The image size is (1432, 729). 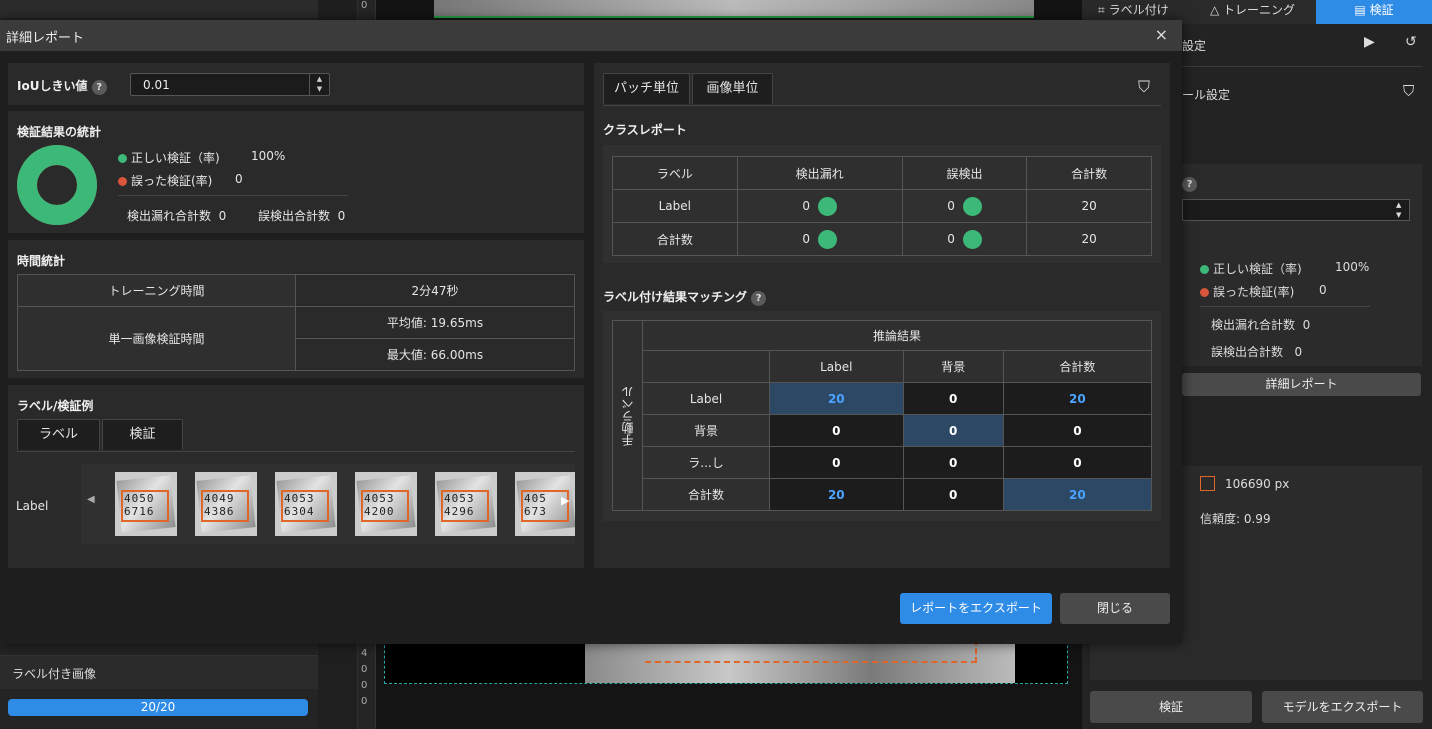 I want to click on training-icon: △, so click(x=1217, y=10).